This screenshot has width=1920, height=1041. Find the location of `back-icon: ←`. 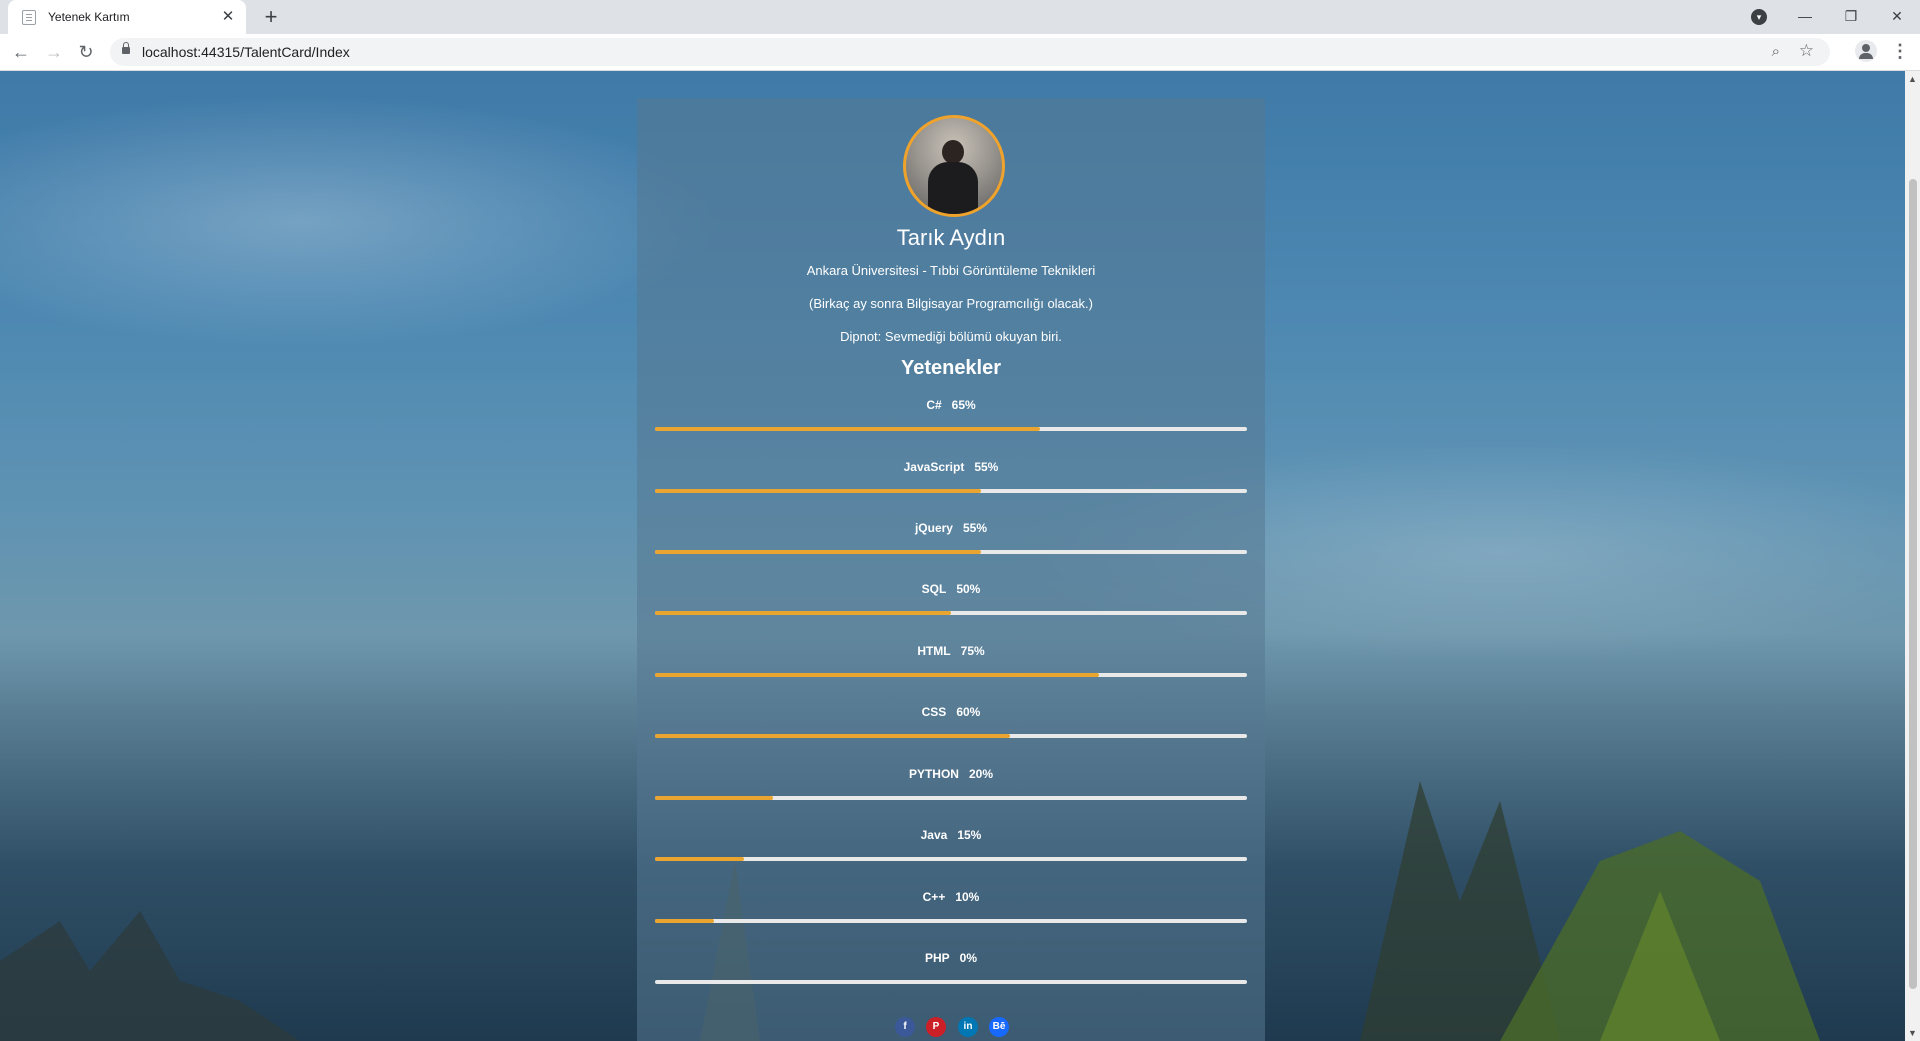

back-icon: ← is located at coordinates (21, 52).